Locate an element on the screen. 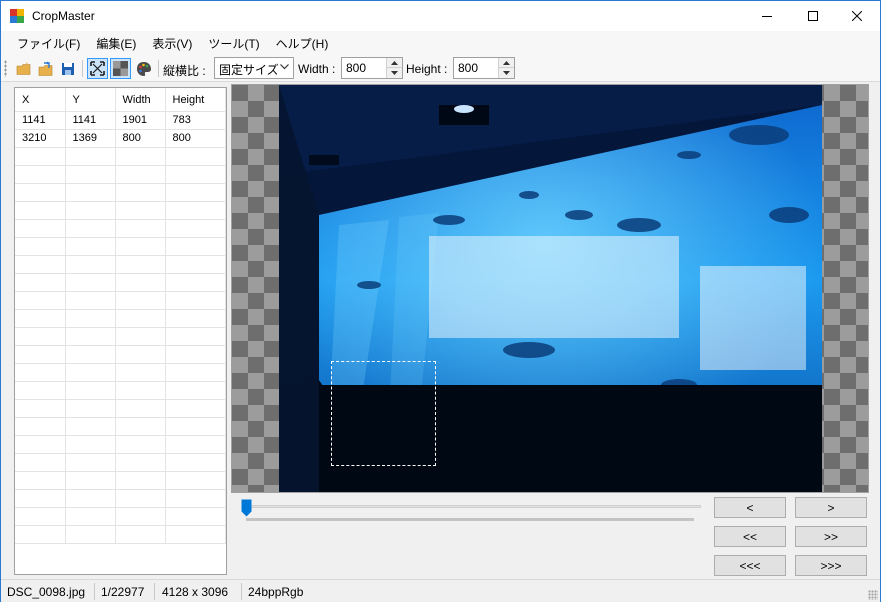 The image size is (881, 602). width-decrement-button is located at coordinates (394, 73).